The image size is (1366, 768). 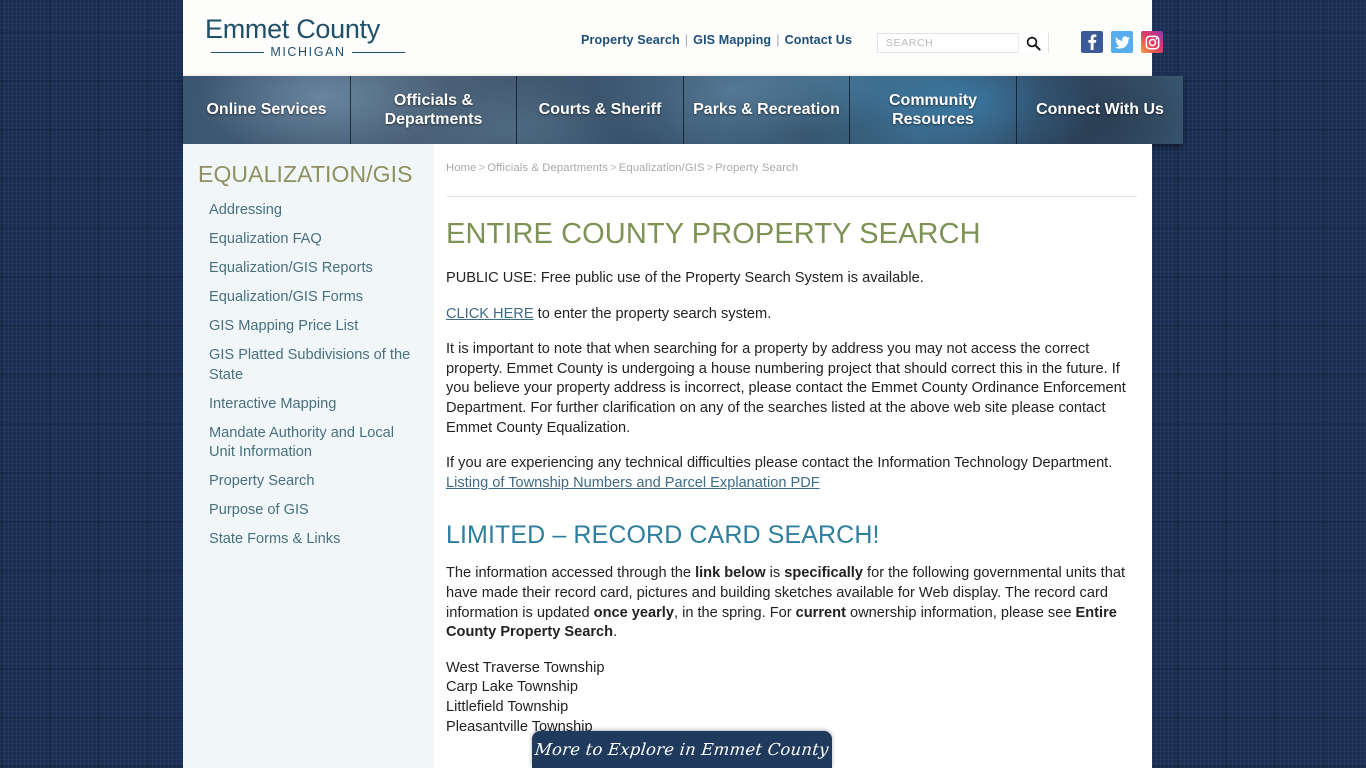 I want to click on instagram-glyph, so click(x=1152, y=42).